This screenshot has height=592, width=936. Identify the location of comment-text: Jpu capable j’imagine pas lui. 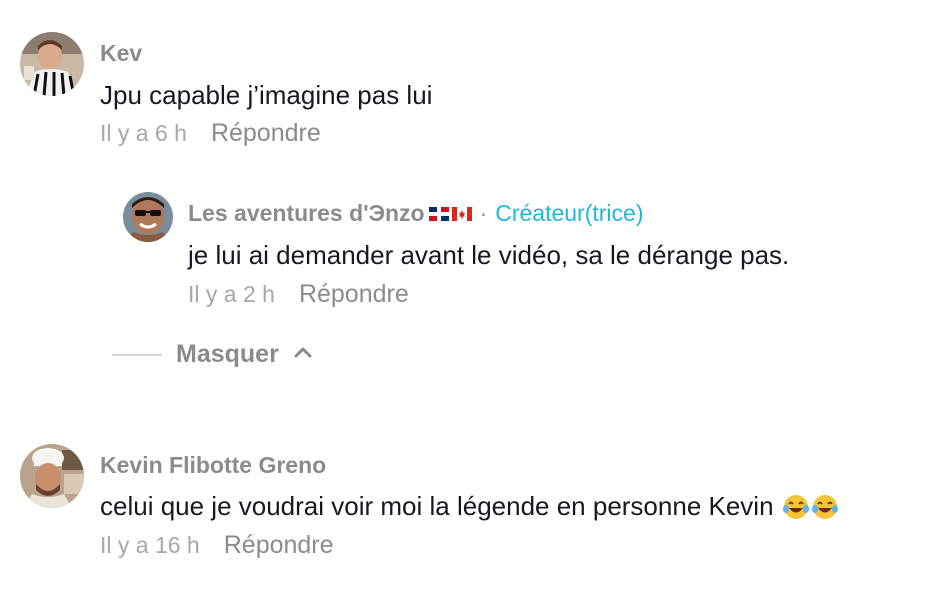
(266, 95).